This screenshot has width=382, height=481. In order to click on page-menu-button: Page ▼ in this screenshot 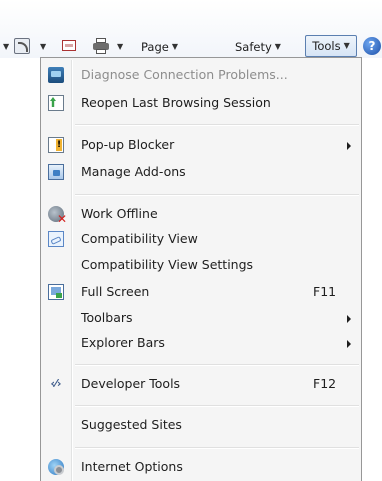, I will do `click(159, 47)`.